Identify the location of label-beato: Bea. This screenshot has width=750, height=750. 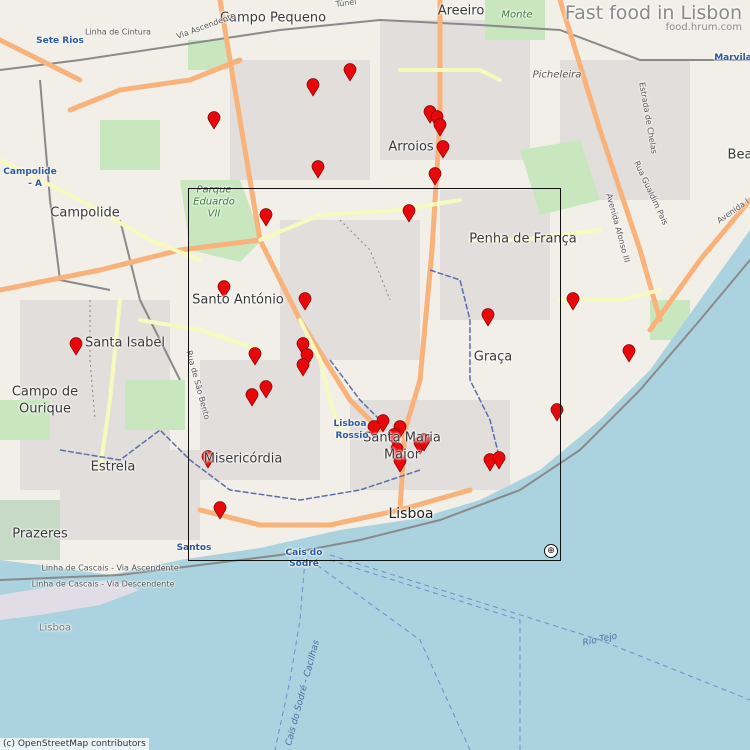
(738, 155).